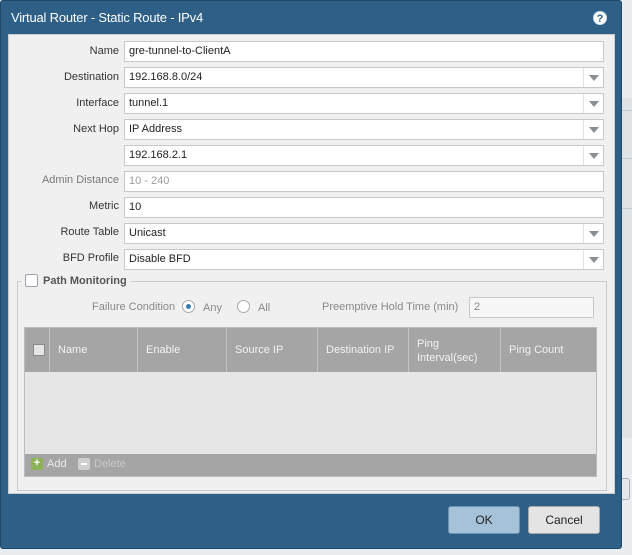 Image resolution: width=632 pixels, height=555 pixels. I want to click on preemptive-hold-time-label: Preemptive Hold Time (min), so click(390, 307).